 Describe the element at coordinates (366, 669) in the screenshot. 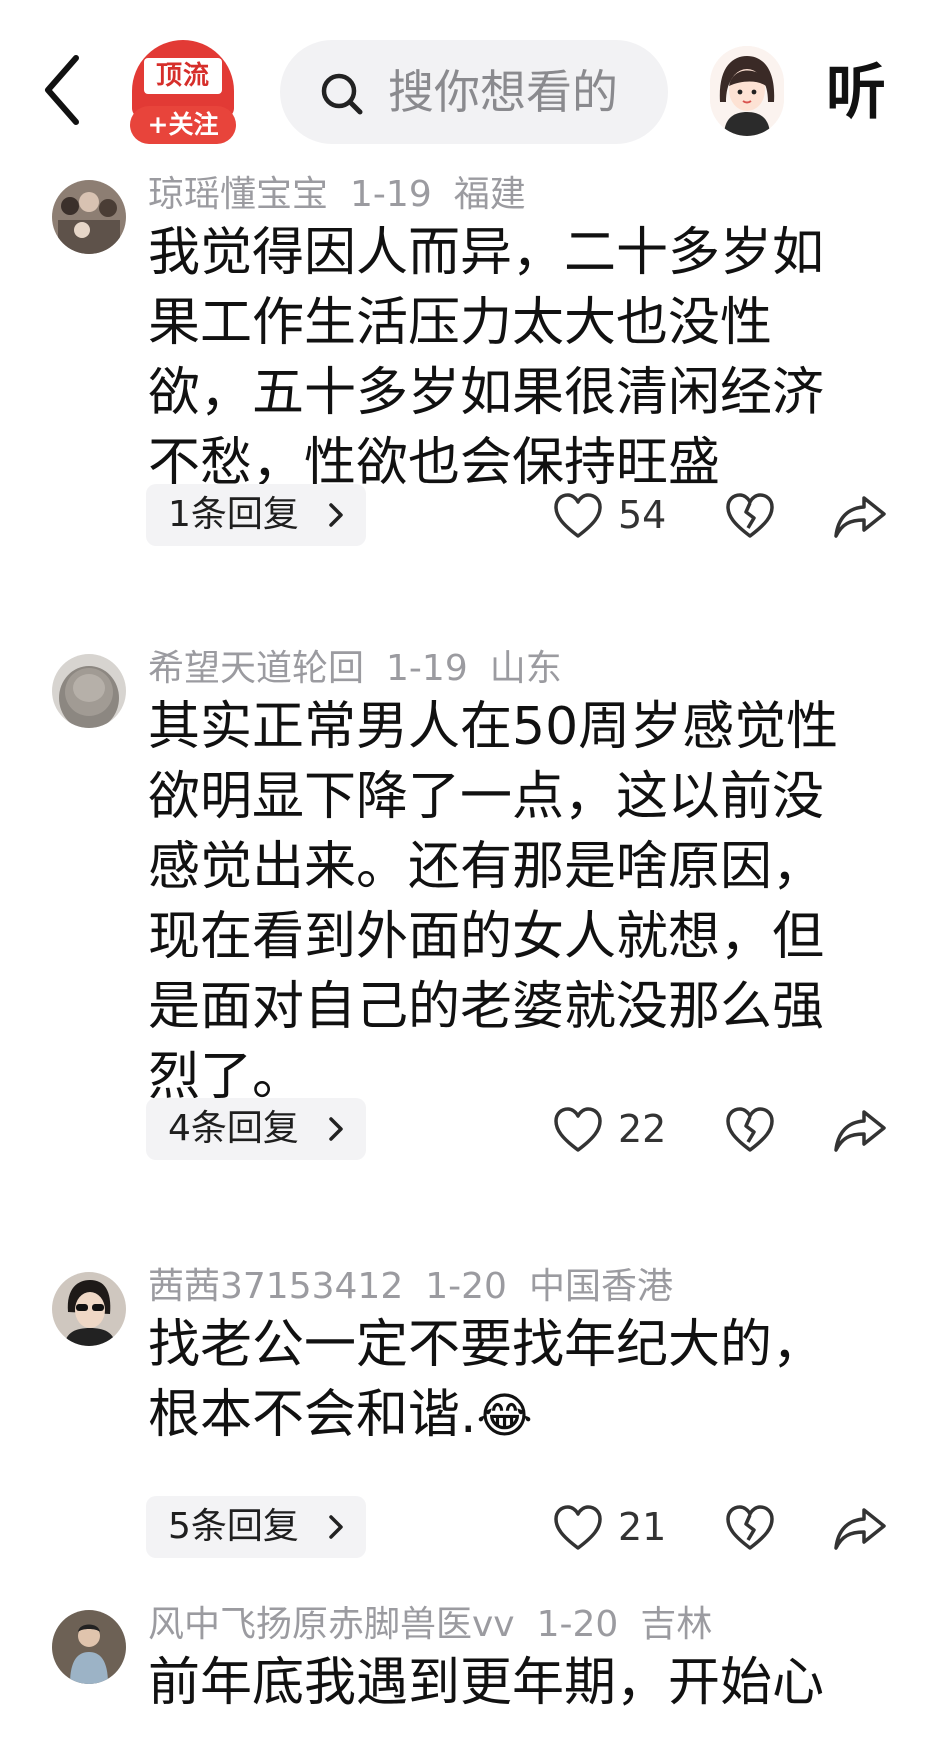

I see `comment-meta: 希望天道轮回 1-19 山东` at that location.